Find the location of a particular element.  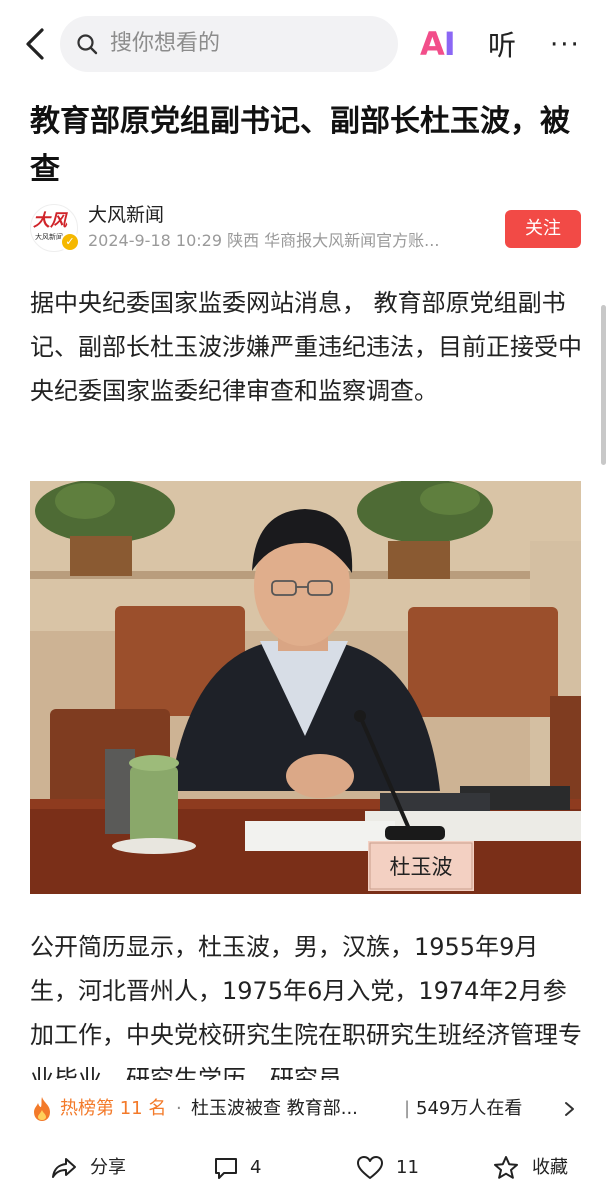

share-label: 分享 is located at coordinates (108, 1167).